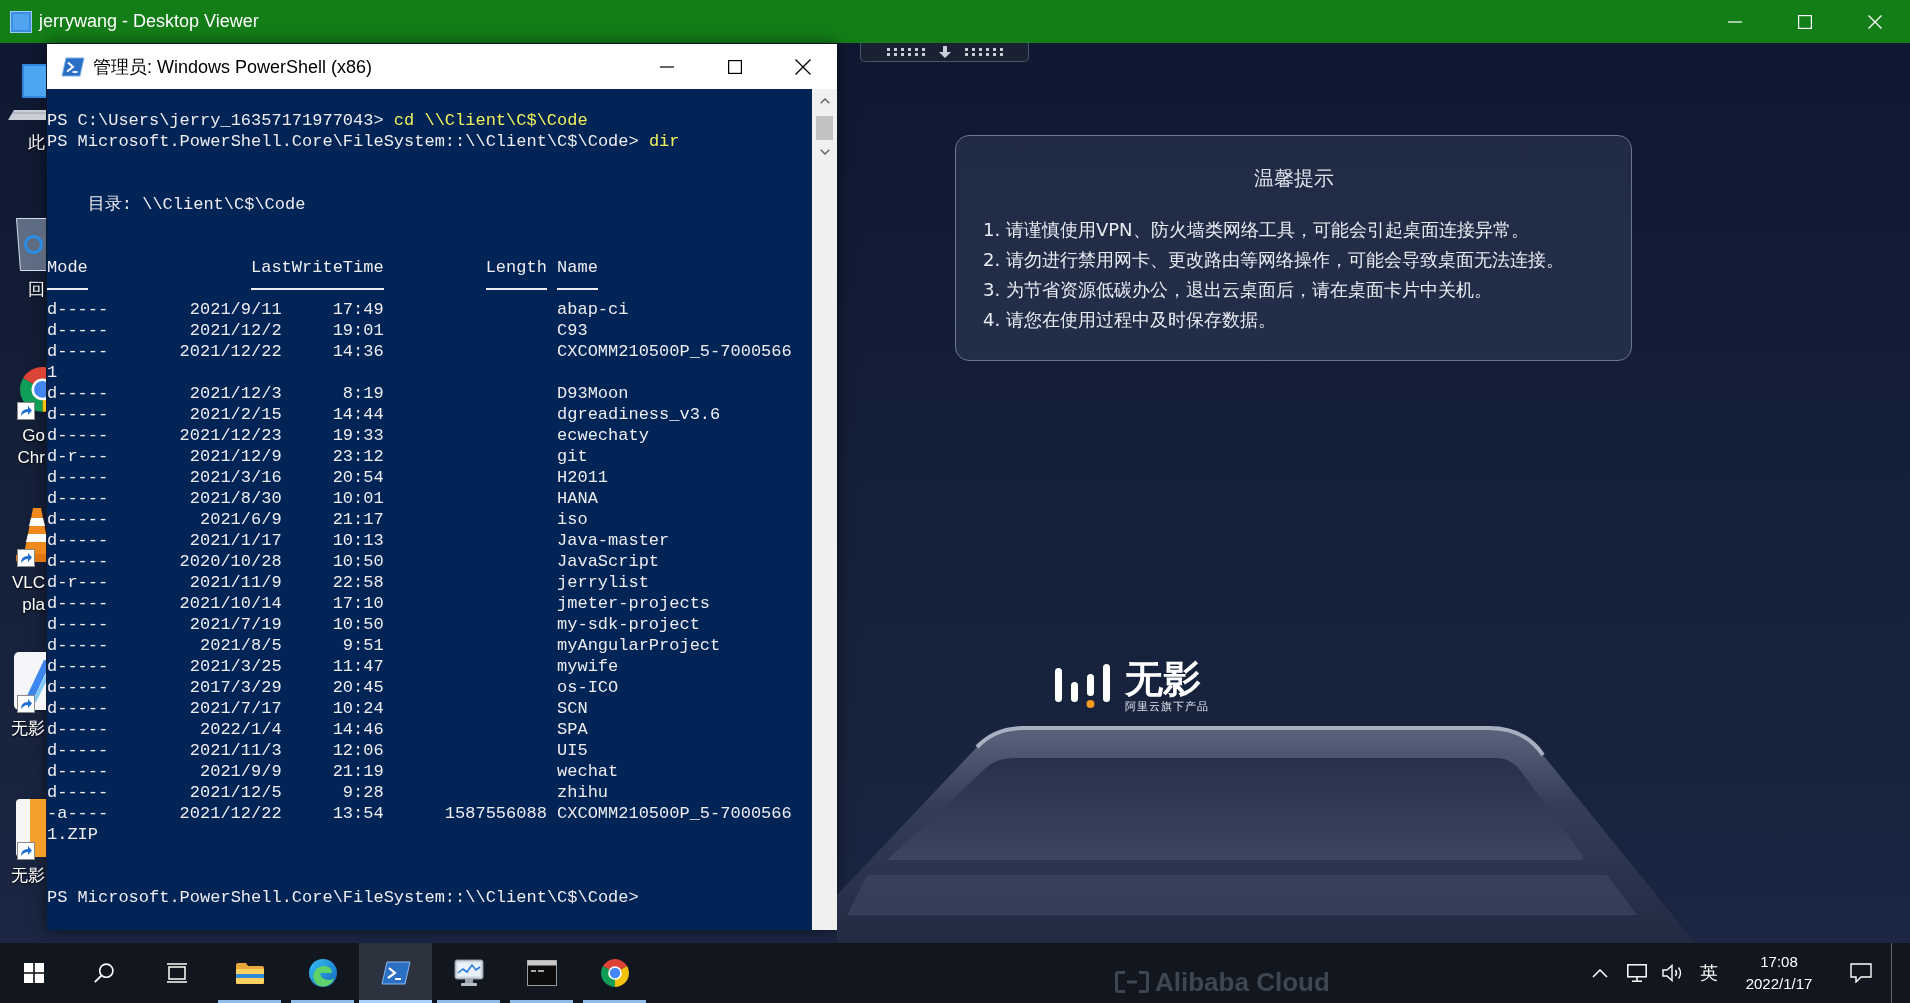 This screenshot has height=1003, width=1910. Describe the element at coordinates (593, 309) in the screenshot. I see `file-name: abap-ci` at that location.